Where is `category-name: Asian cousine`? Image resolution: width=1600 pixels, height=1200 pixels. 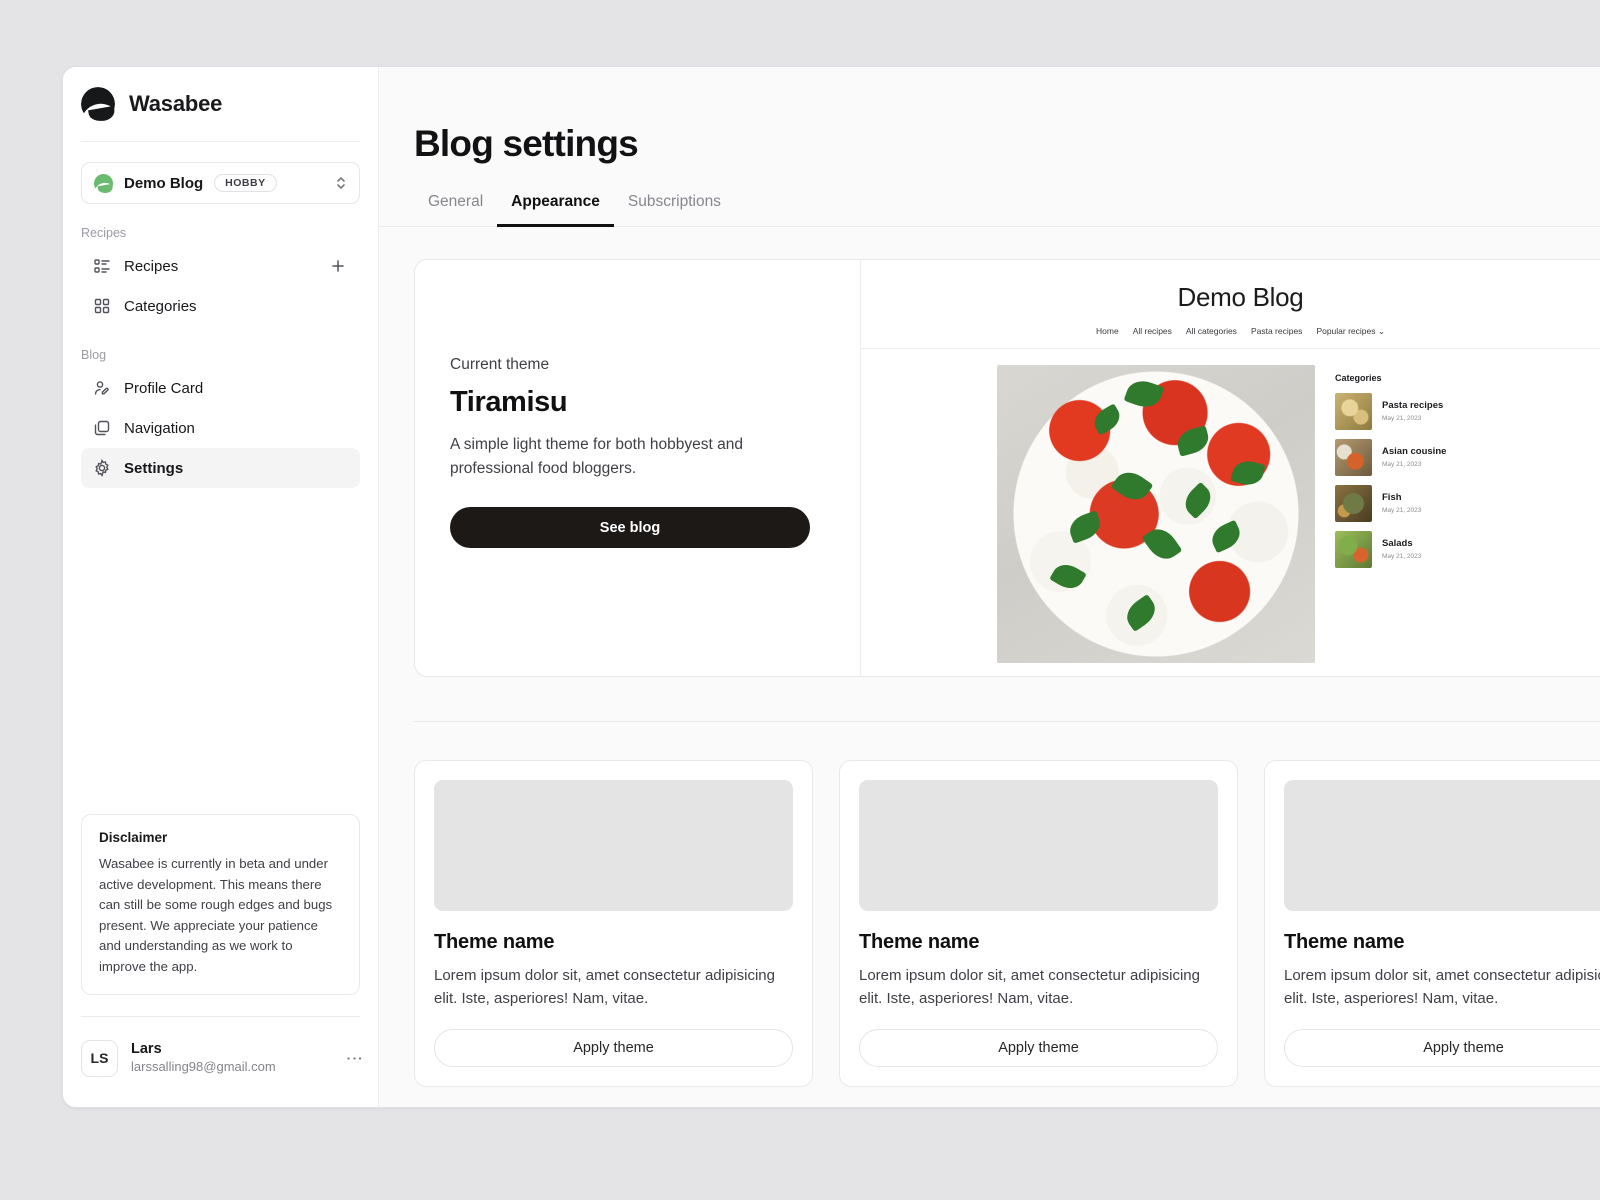
category-name: Asian cousine is located at coordinates (1414, 451).